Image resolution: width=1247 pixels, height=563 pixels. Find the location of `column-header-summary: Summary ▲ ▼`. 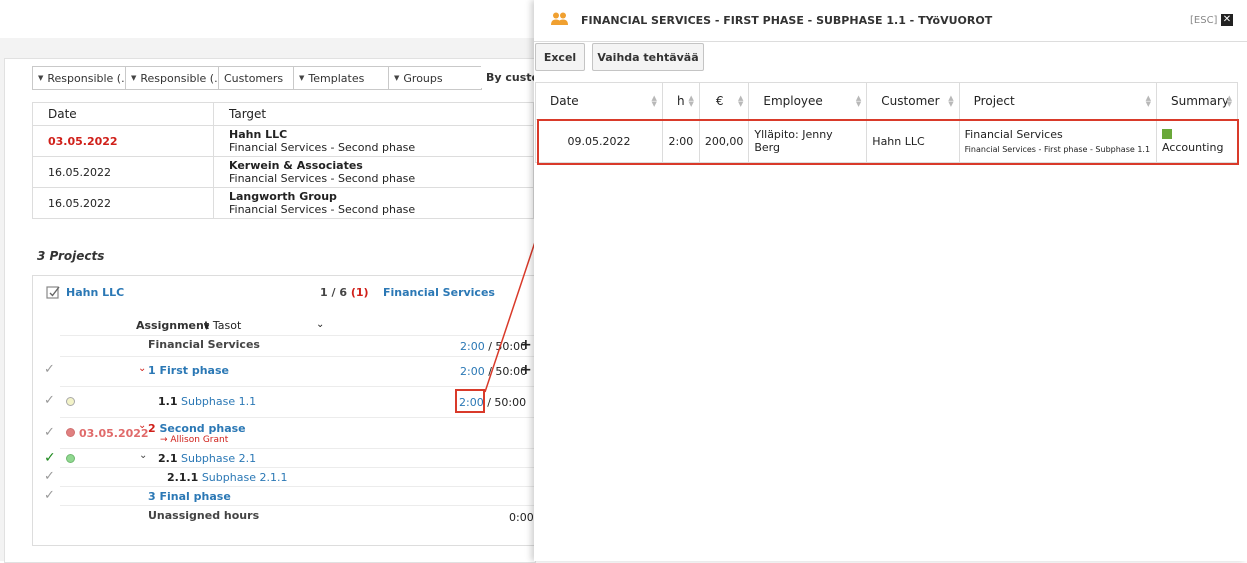

column-header-summary: Summary ▲ ▼ is located at coordinates (1197, 101).